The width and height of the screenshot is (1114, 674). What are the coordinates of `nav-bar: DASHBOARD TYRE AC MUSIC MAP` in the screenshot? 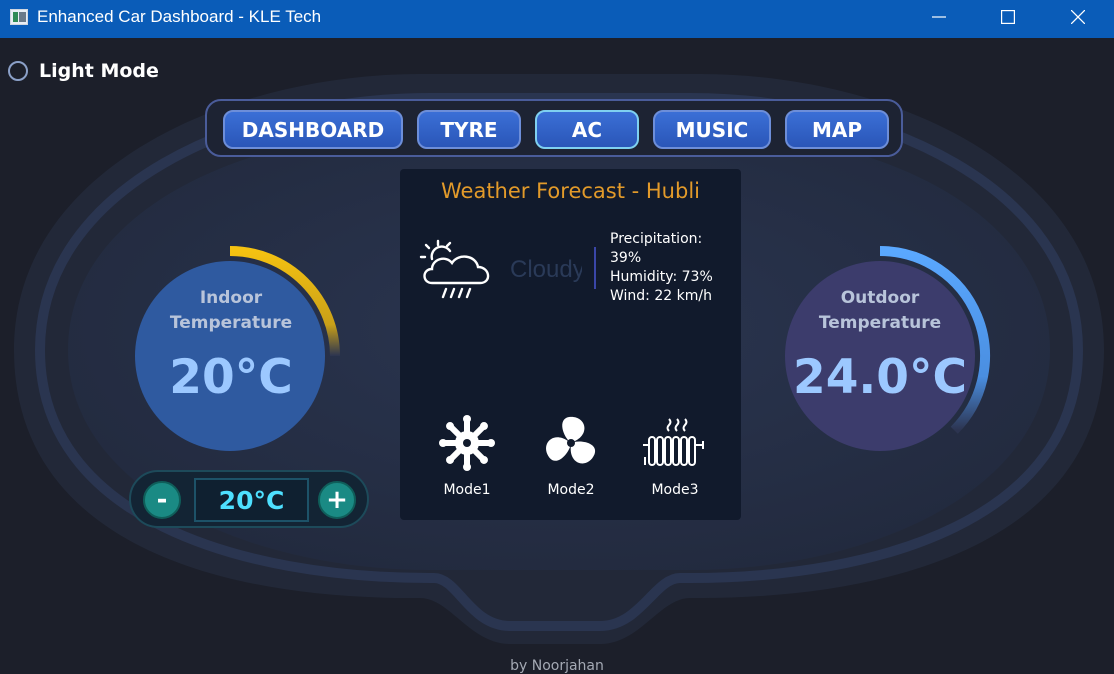 It's located at (554, 128).